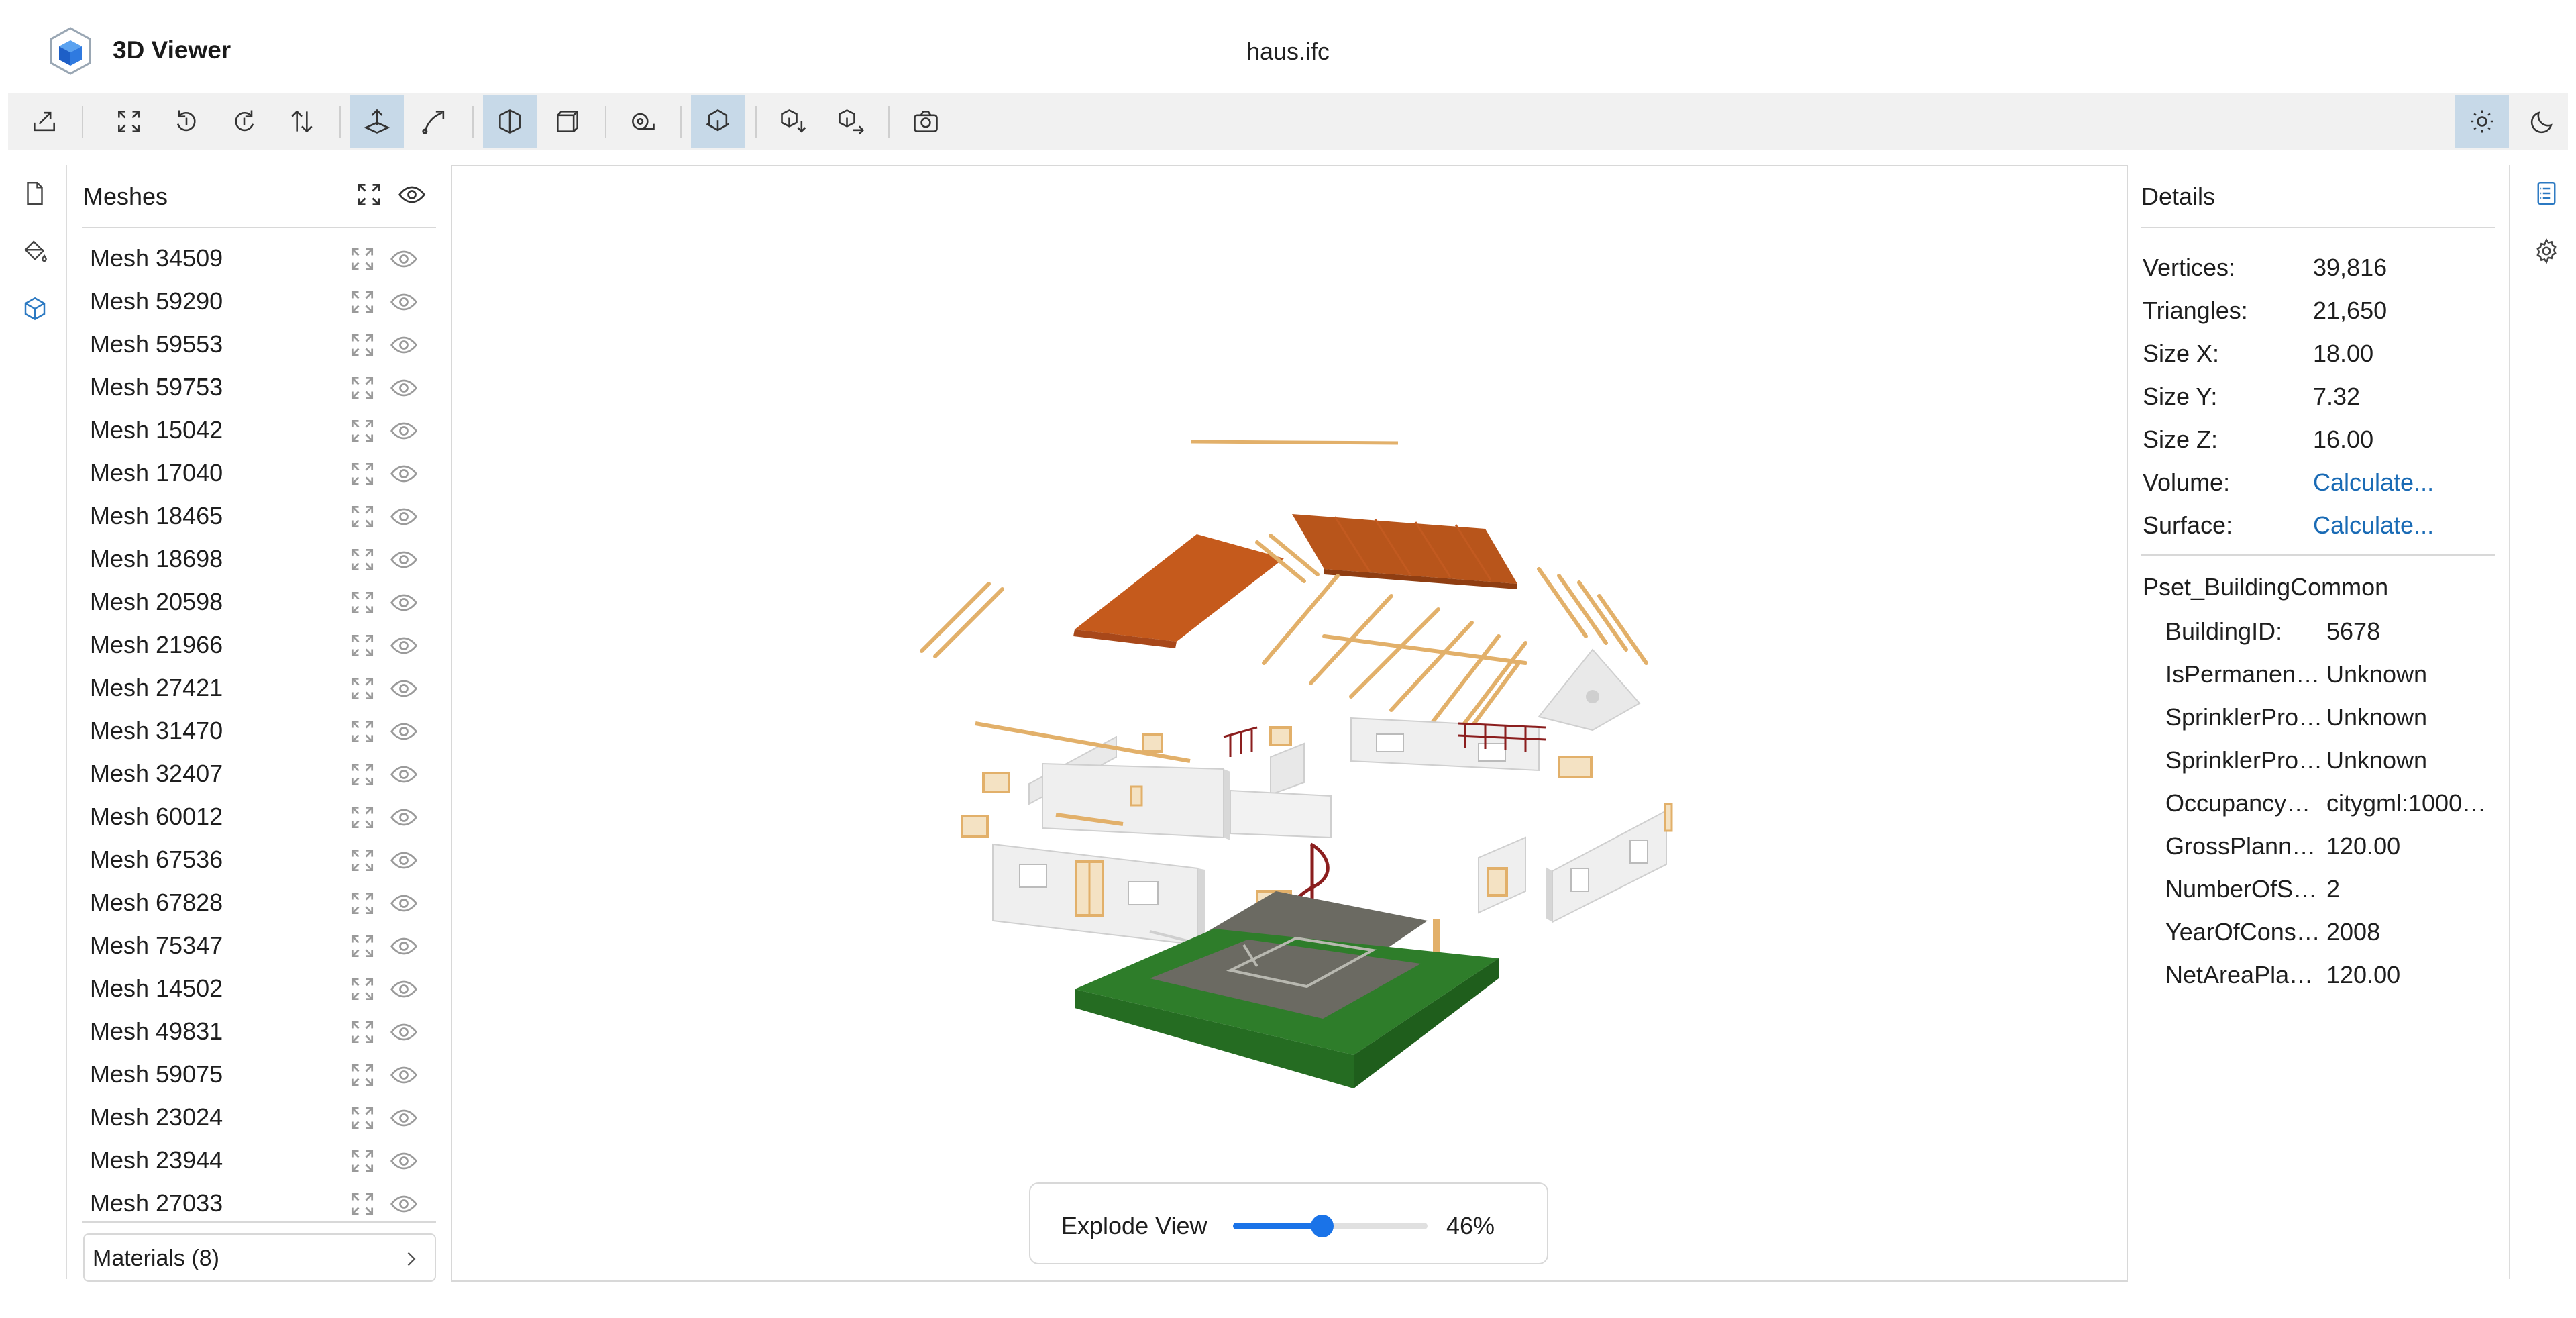 Image resolution: width=2576 pixels, height=1318 pixels. I want to click on mesh-list-item: Mesh 27033, so click(259, 1201).